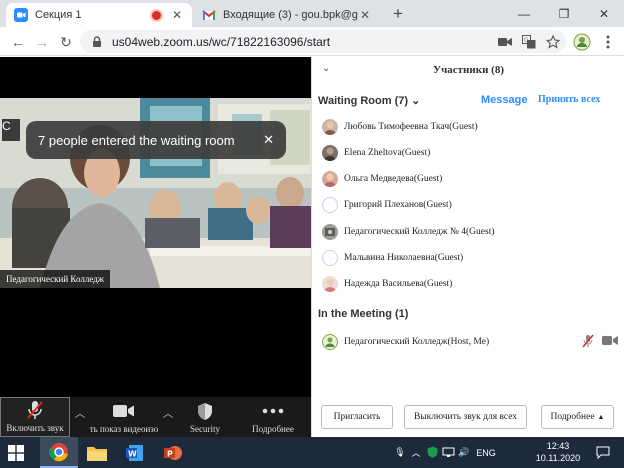 The width and height of the screenshot is (624, 468). What do you see at coordinates (467, 179) in the screenshot?
I see `waiting-participant-row: Ольга Медведева(Guest)` at bounding box center [467, 179].